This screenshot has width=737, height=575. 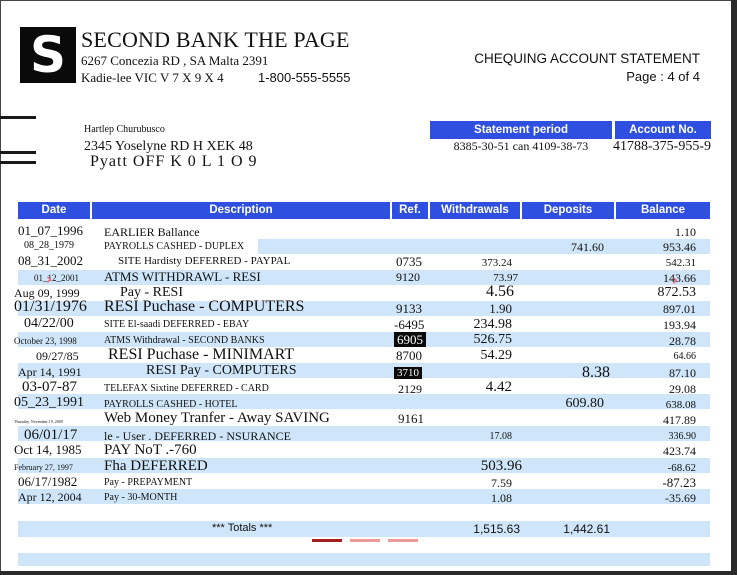 I want to click on row-description: PAY NoT .-760, so click(x=150, y=450).